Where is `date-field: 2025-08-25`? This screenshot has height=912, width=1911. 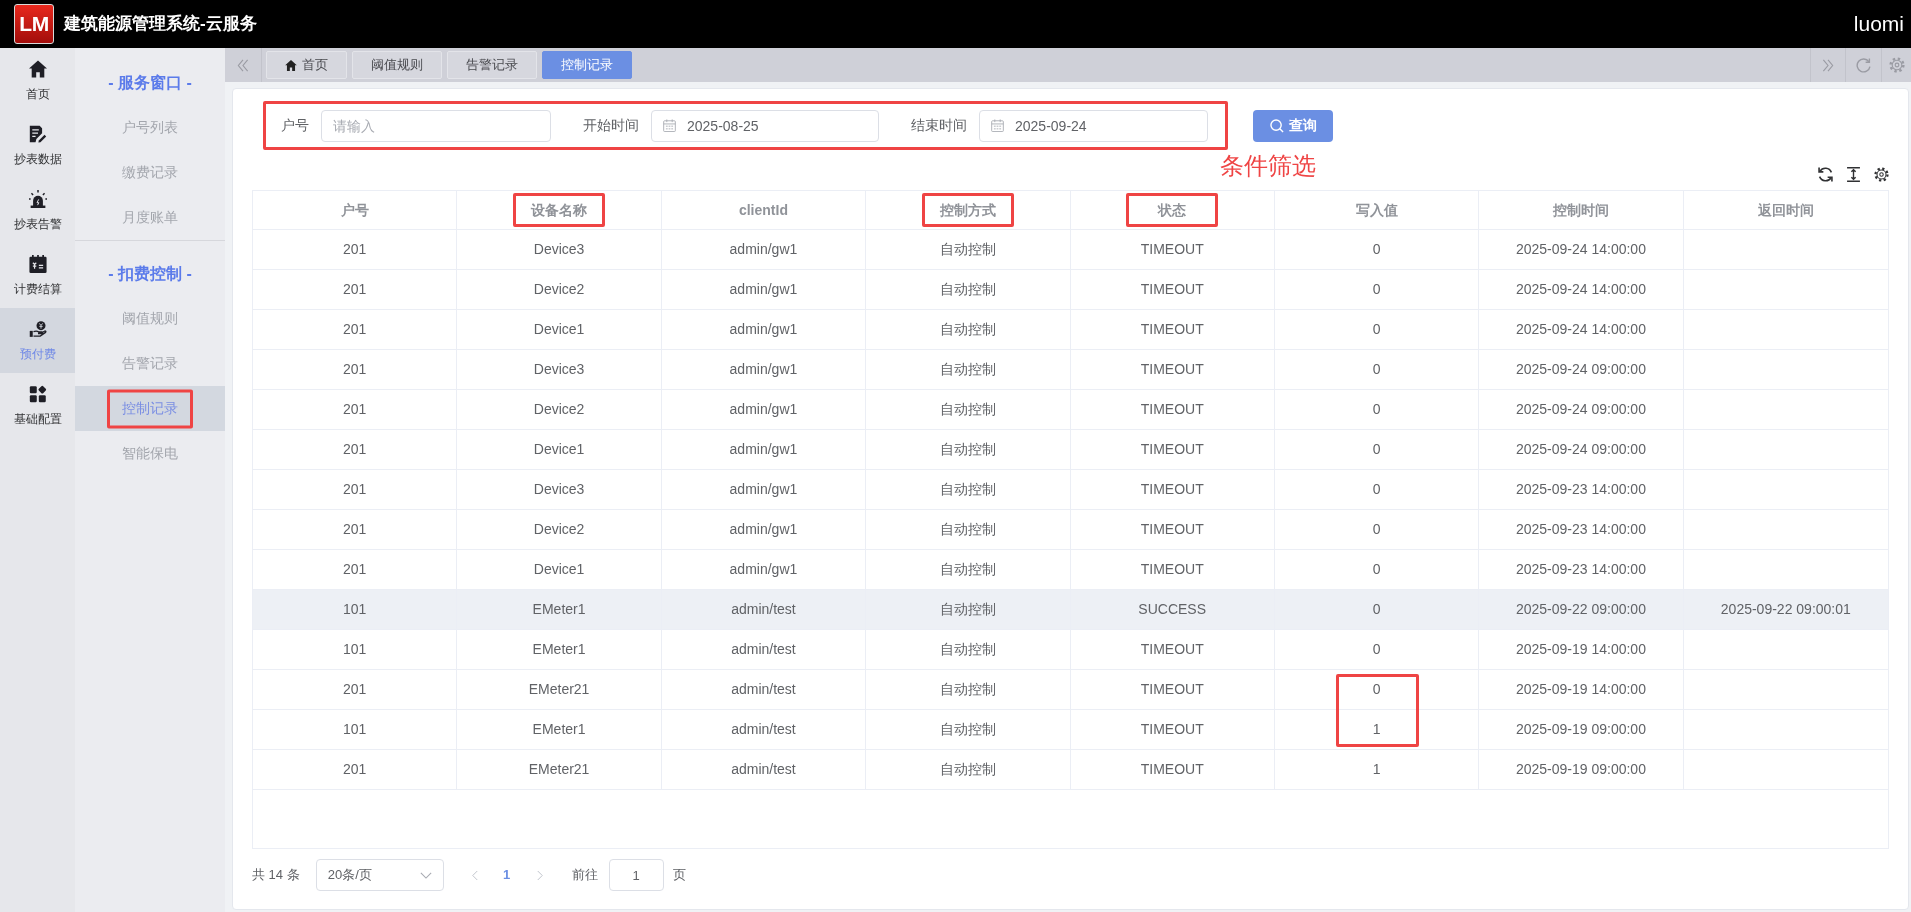 date-field: 2025-08-25 is located at coordinates (765, 125).